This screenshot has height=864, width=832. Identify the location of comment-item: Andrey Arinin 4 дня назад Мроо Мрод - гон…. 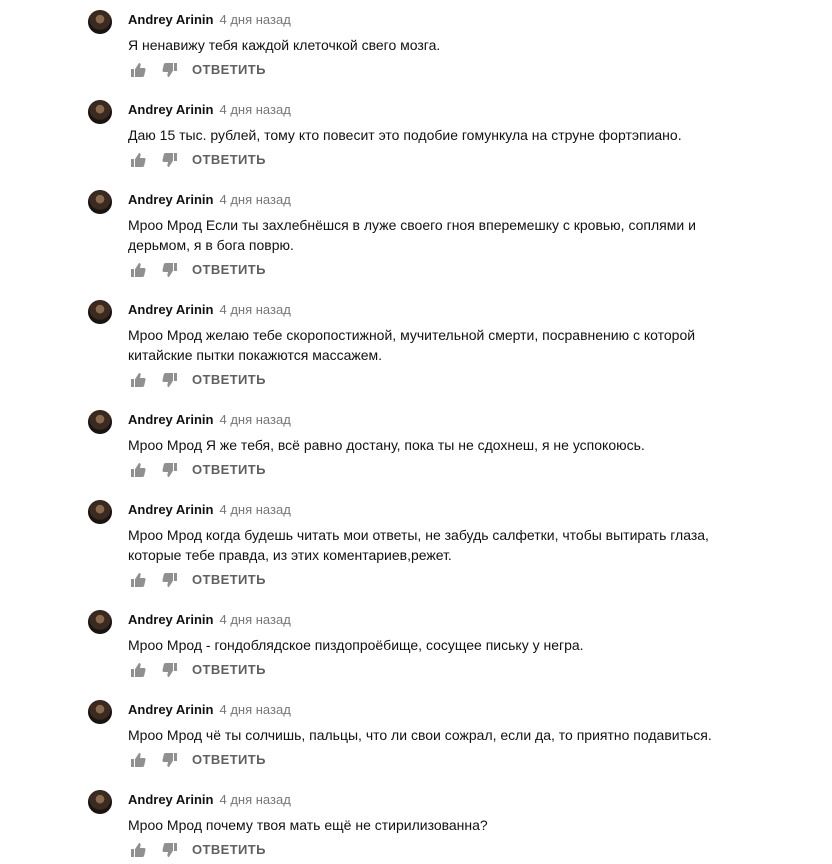
(416, 644).